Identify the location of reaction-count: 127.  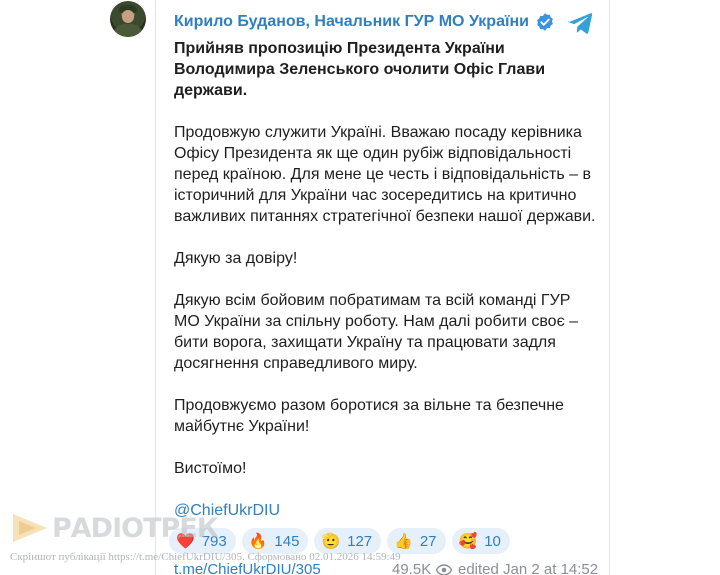
(360, 541).